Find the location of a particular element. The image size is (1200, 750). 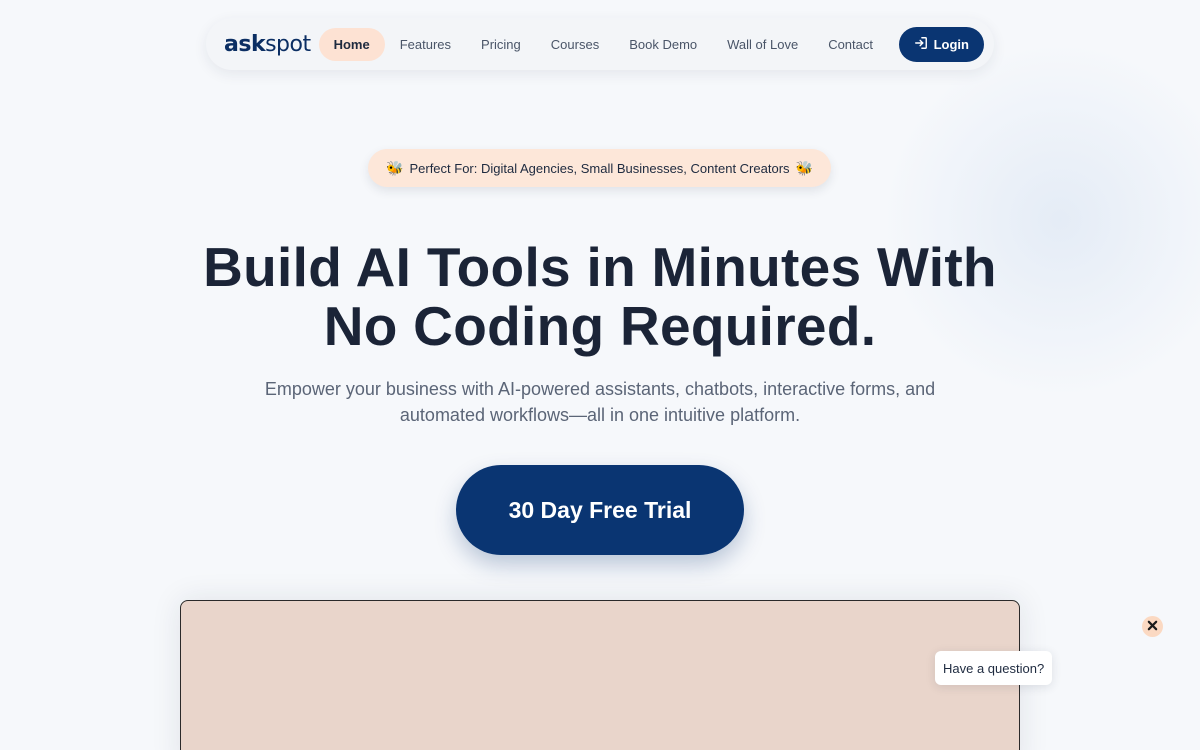

askspot-logo: ask spot is located at coordinates (267, 44).